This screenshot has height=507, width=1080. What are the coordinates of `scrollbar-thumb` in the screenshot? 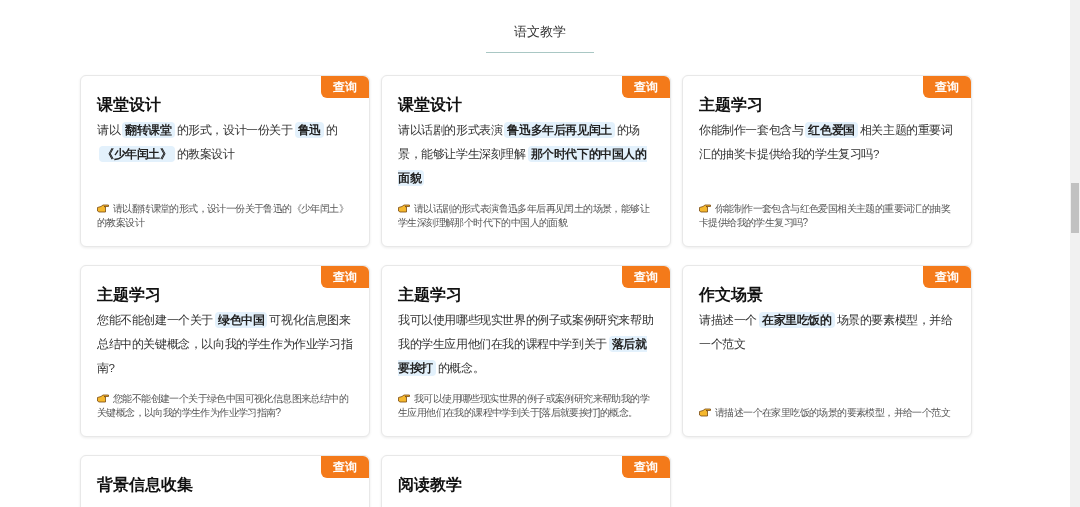 It's located at (1075, 208).